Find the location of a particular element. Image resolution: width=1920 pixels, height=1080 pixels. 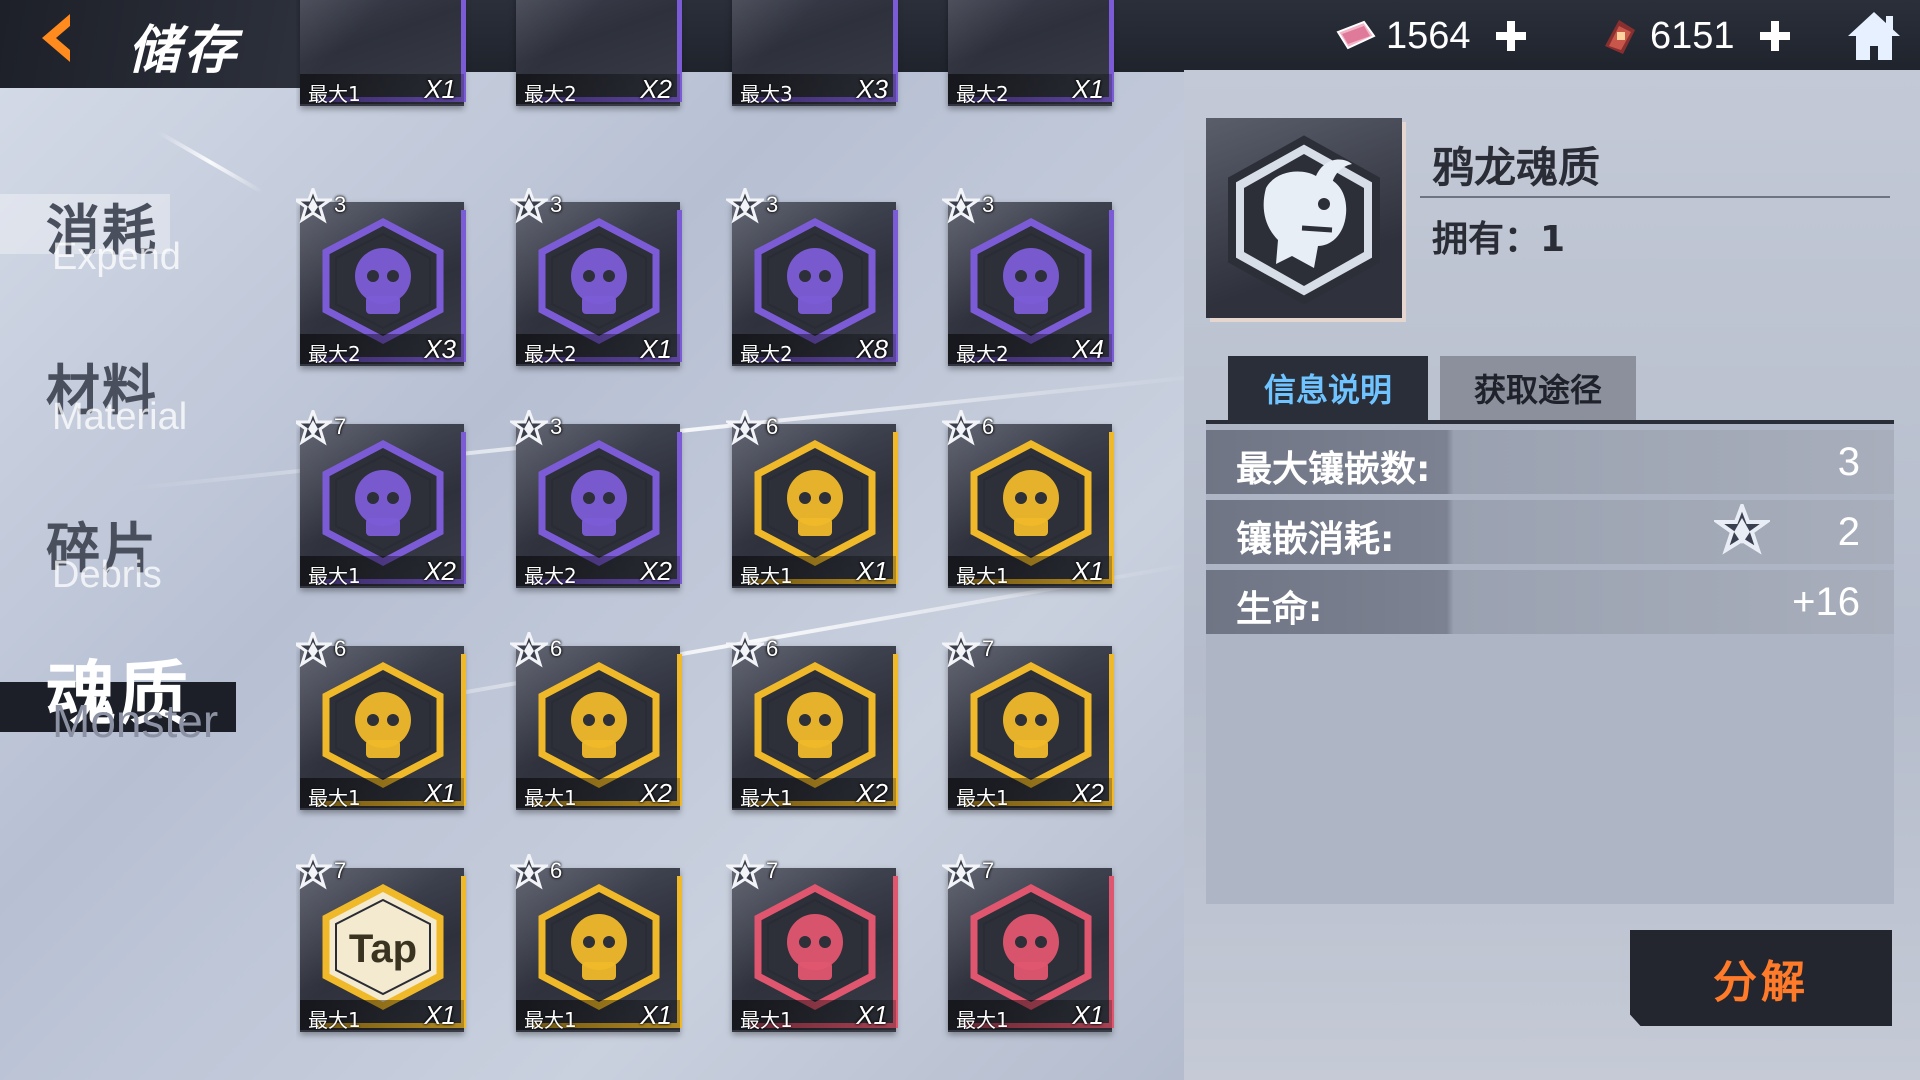

nav-debris: 碎片 Debris is located at coordinates (125, 559).